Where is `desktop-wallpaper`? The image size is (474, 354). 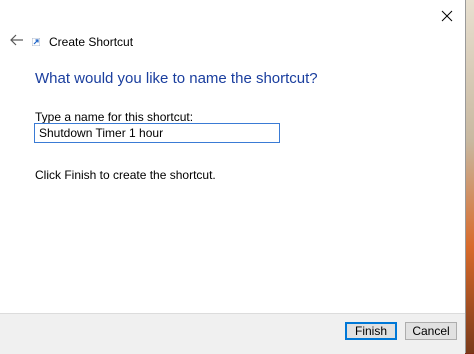 desktop-wallpaper is located at coordinates (470, 176).